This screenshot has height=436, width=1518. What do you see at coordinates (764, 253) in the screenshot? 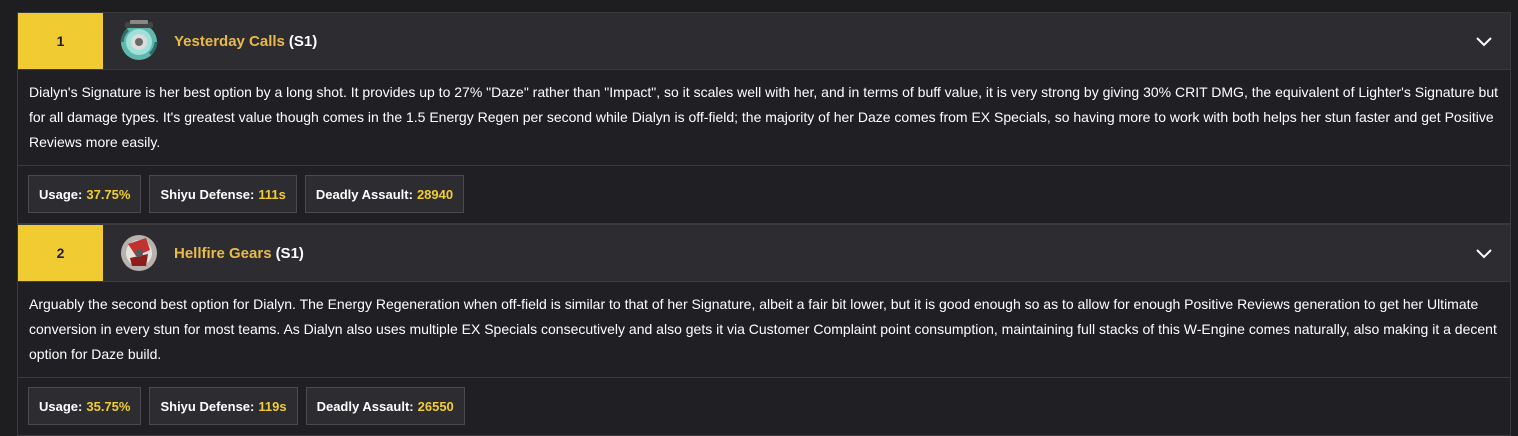
I see `w-engine-header-2: 2 Hellfire Gears (S1)` at bounding box center [764, 253].